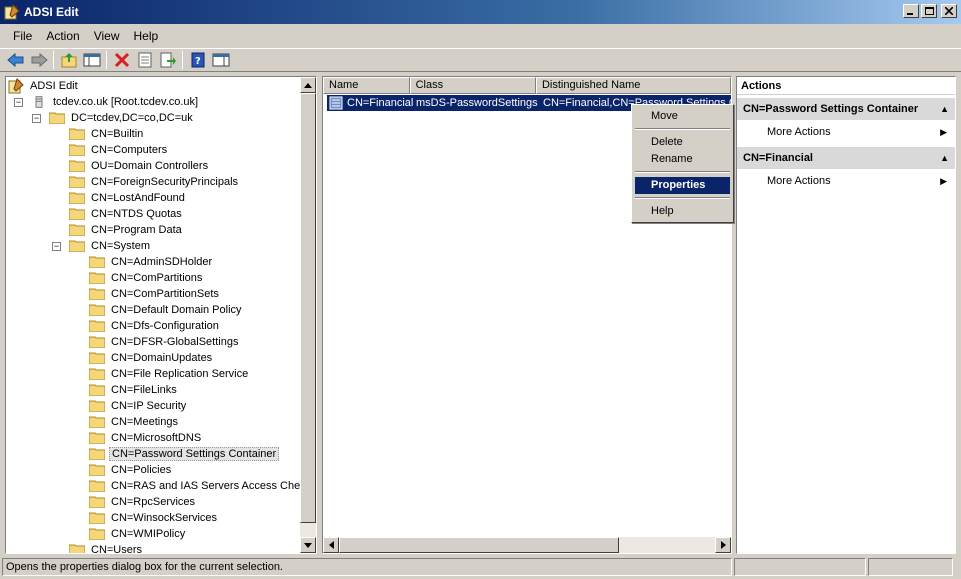  Describe the element at coordinates (165, 294) in the screenshot. I see `tree-item-label: CN=ComPartitionSets` at that location.